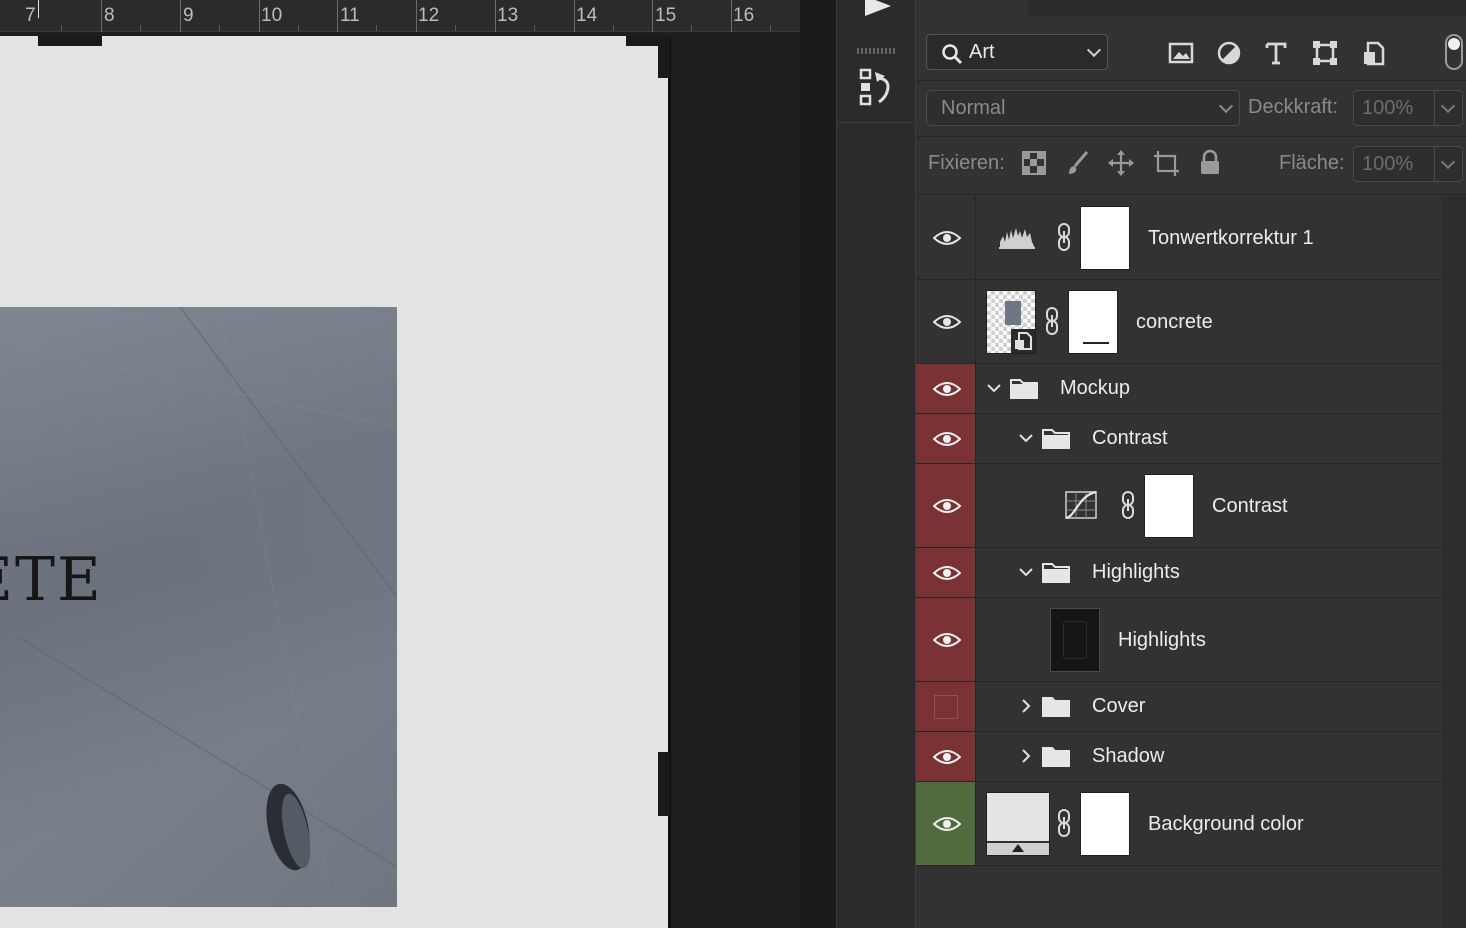  I want to click on layer-row: Highlights, so click(1179, 640).